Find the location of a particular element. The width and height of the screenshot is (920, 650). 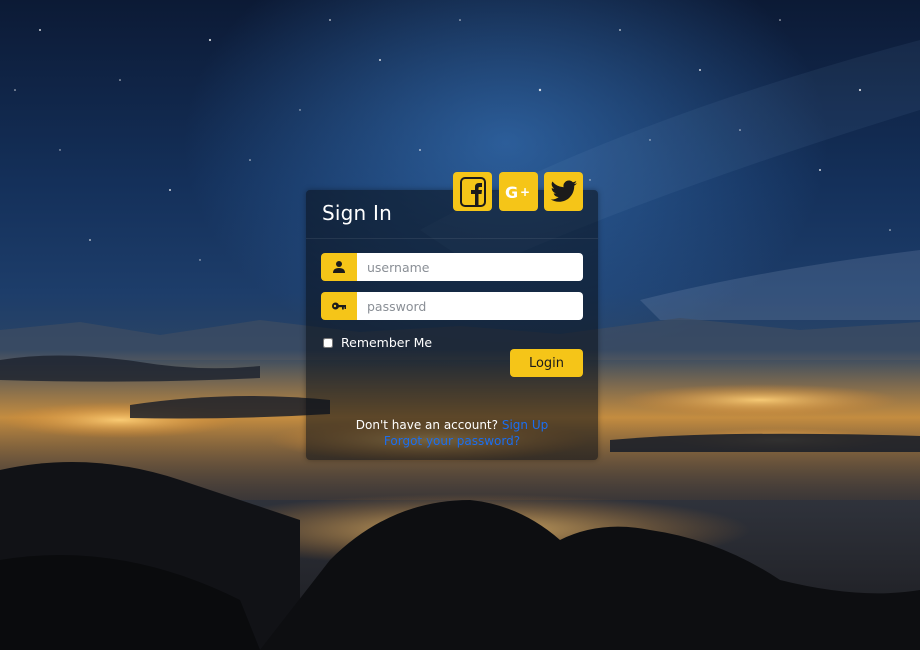

user-icon is located at coordinates (339, 267).